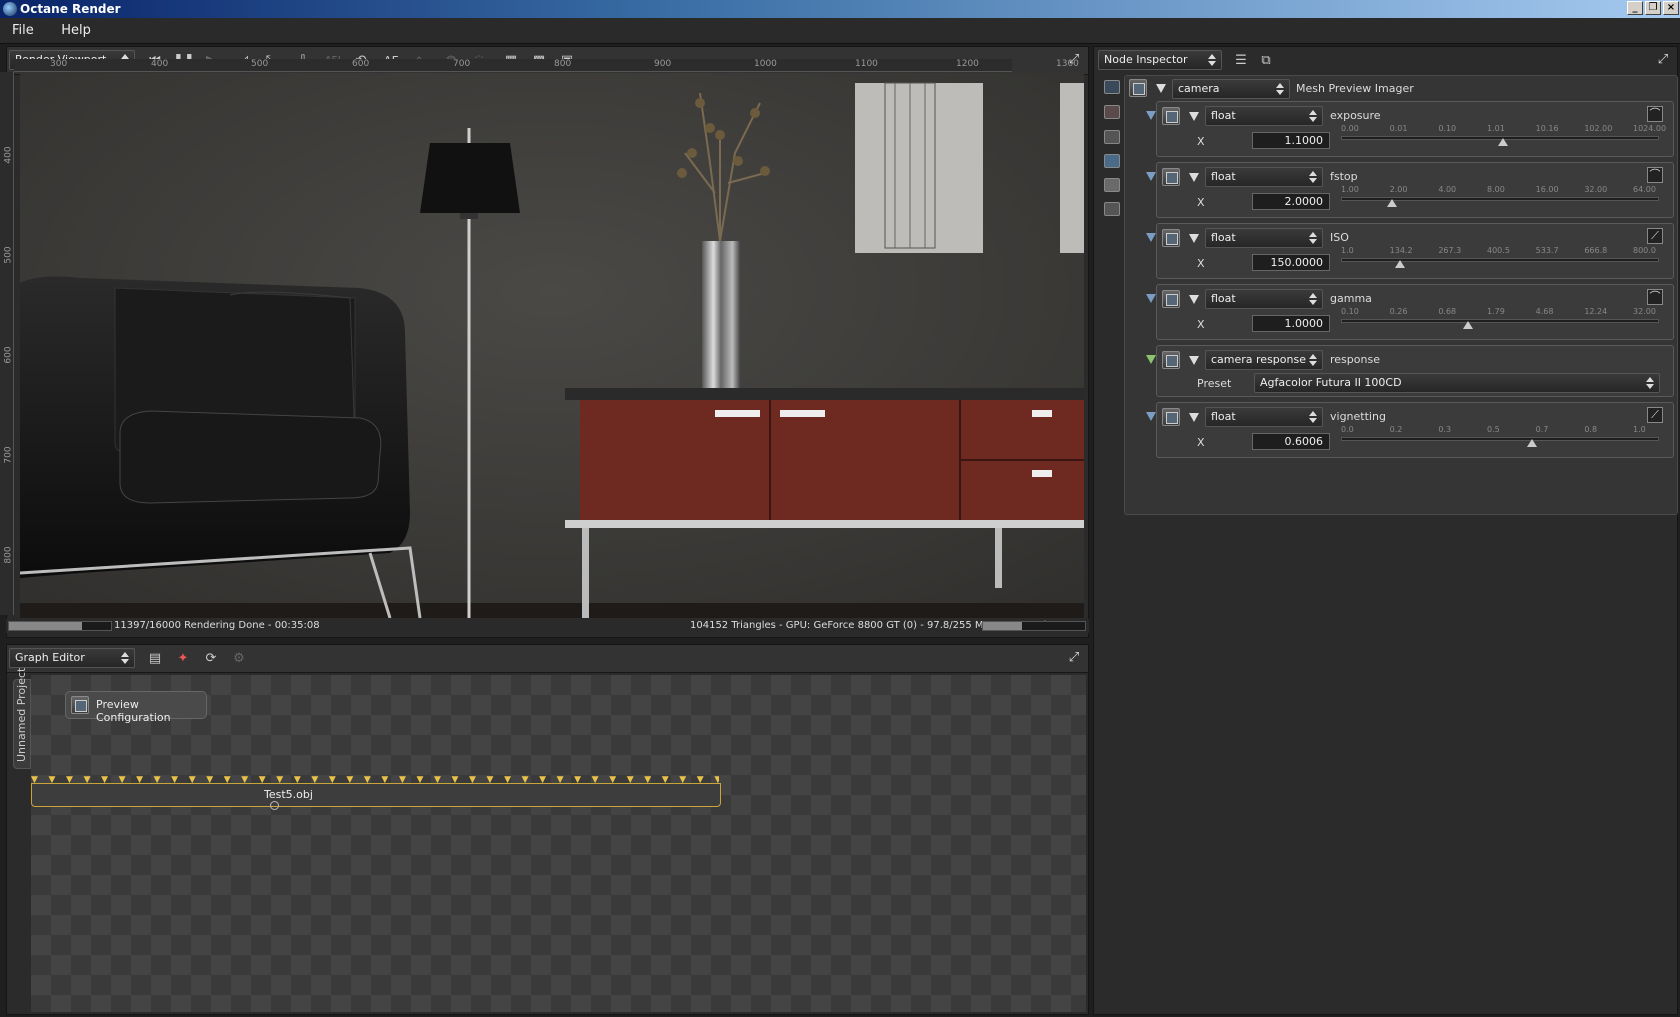 The height and width of the screenshot is (1017, 1680). Describe the element at coordinates (1194, 116) in the screenshot. I see `exposure-collapse-toggle` at that location.